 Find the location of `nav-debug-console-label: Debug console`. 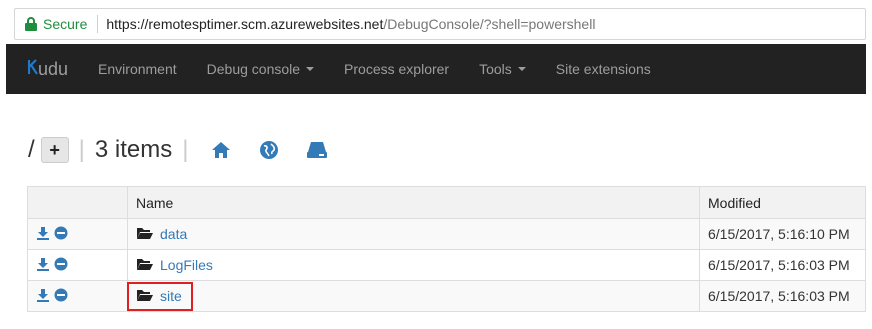

nav-debug-console-label: Debug console is located at coordinates (253, 69).